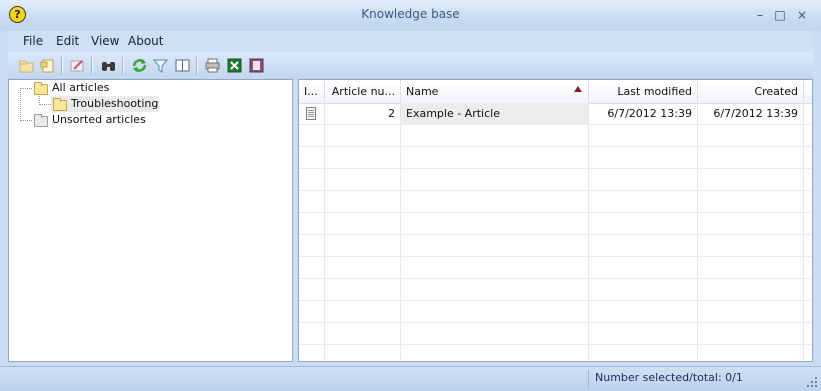 This screenshot has height=391, width=821. I want to click on window-title: Knowledge base, so click(410, 14).